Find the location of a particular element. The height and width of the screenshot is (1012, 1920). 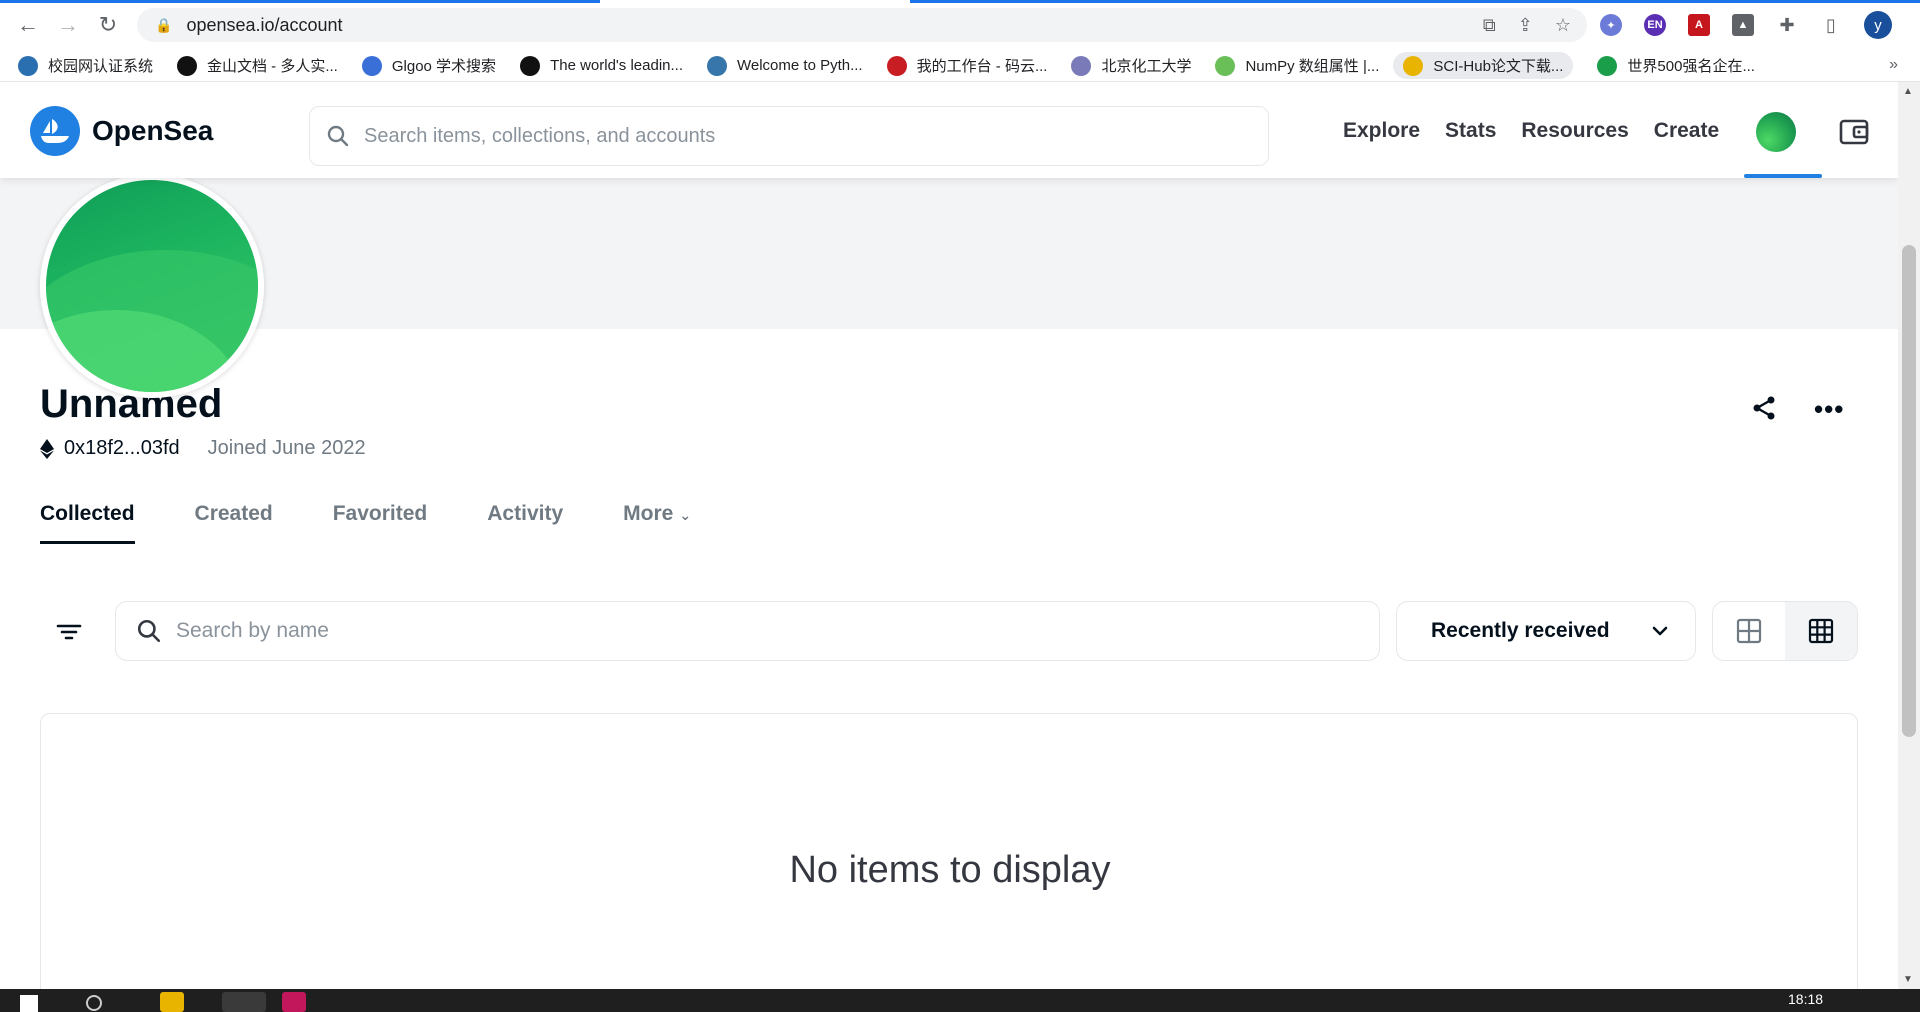

compact-grid-view-button is located at coordinates (1821, 631).